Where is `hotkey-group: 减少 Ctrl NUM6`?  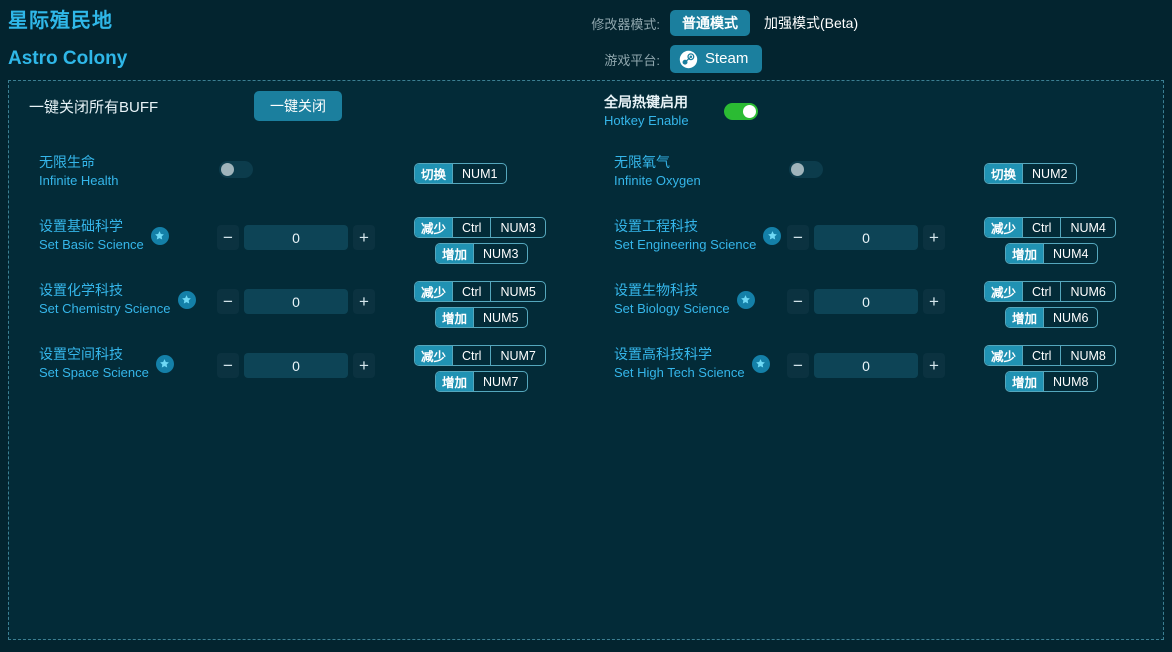
hotkey-group: 减少 Ctrl NUM6 is located at coordinates (1050, 291).